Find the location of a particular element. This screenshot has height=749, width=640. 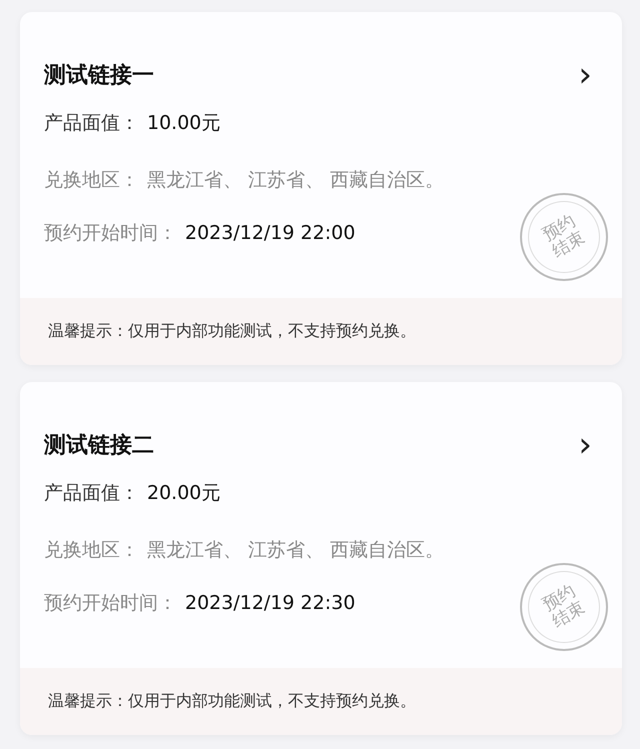

time-value: 2023/12/19 22:30 is located at coordinates (270, 603).